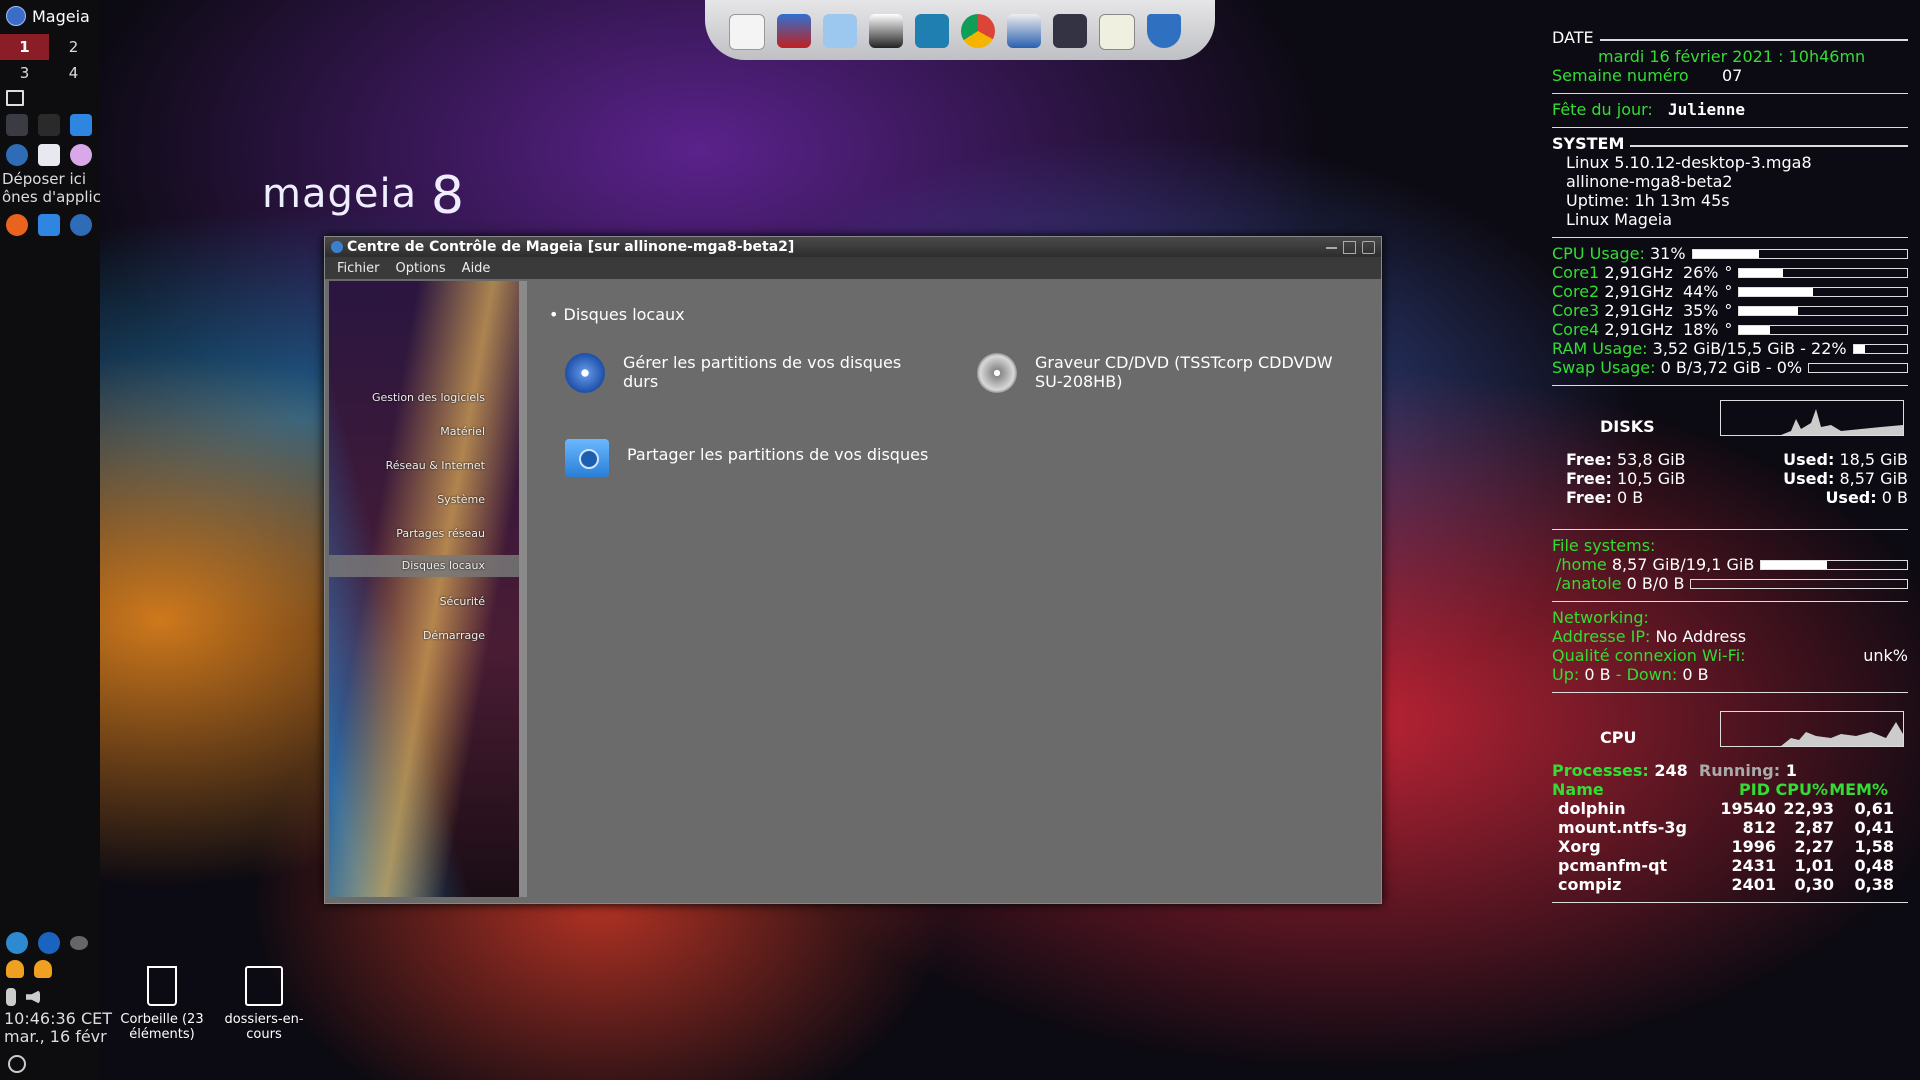 This screenshot has width=1920, height=1080. What do you see at coordinates (337, 247) in the screenshot?
I see `window-app-icon` at bounding box center [337, 247].